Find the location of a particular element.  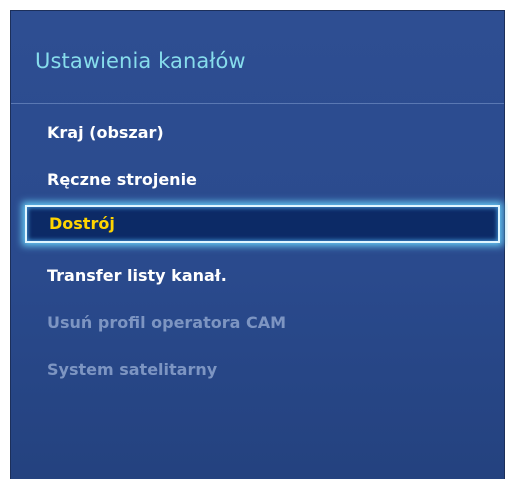

menu-item-manual-tuning: Ręczne strojenie is located at coordinates (122, 180).